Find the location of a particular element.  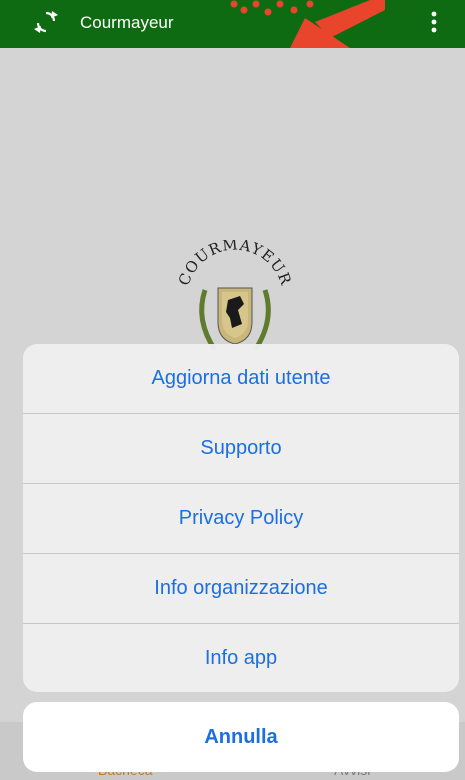

app-title: Courmayeur is located at coordinates (127, 22).